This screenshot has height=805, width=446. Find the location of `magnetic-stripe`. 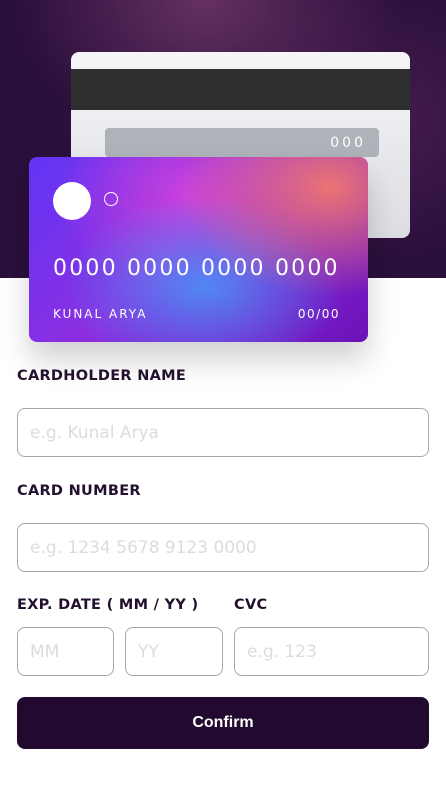

magnetic-stripe is located at coordinates (240, 89).